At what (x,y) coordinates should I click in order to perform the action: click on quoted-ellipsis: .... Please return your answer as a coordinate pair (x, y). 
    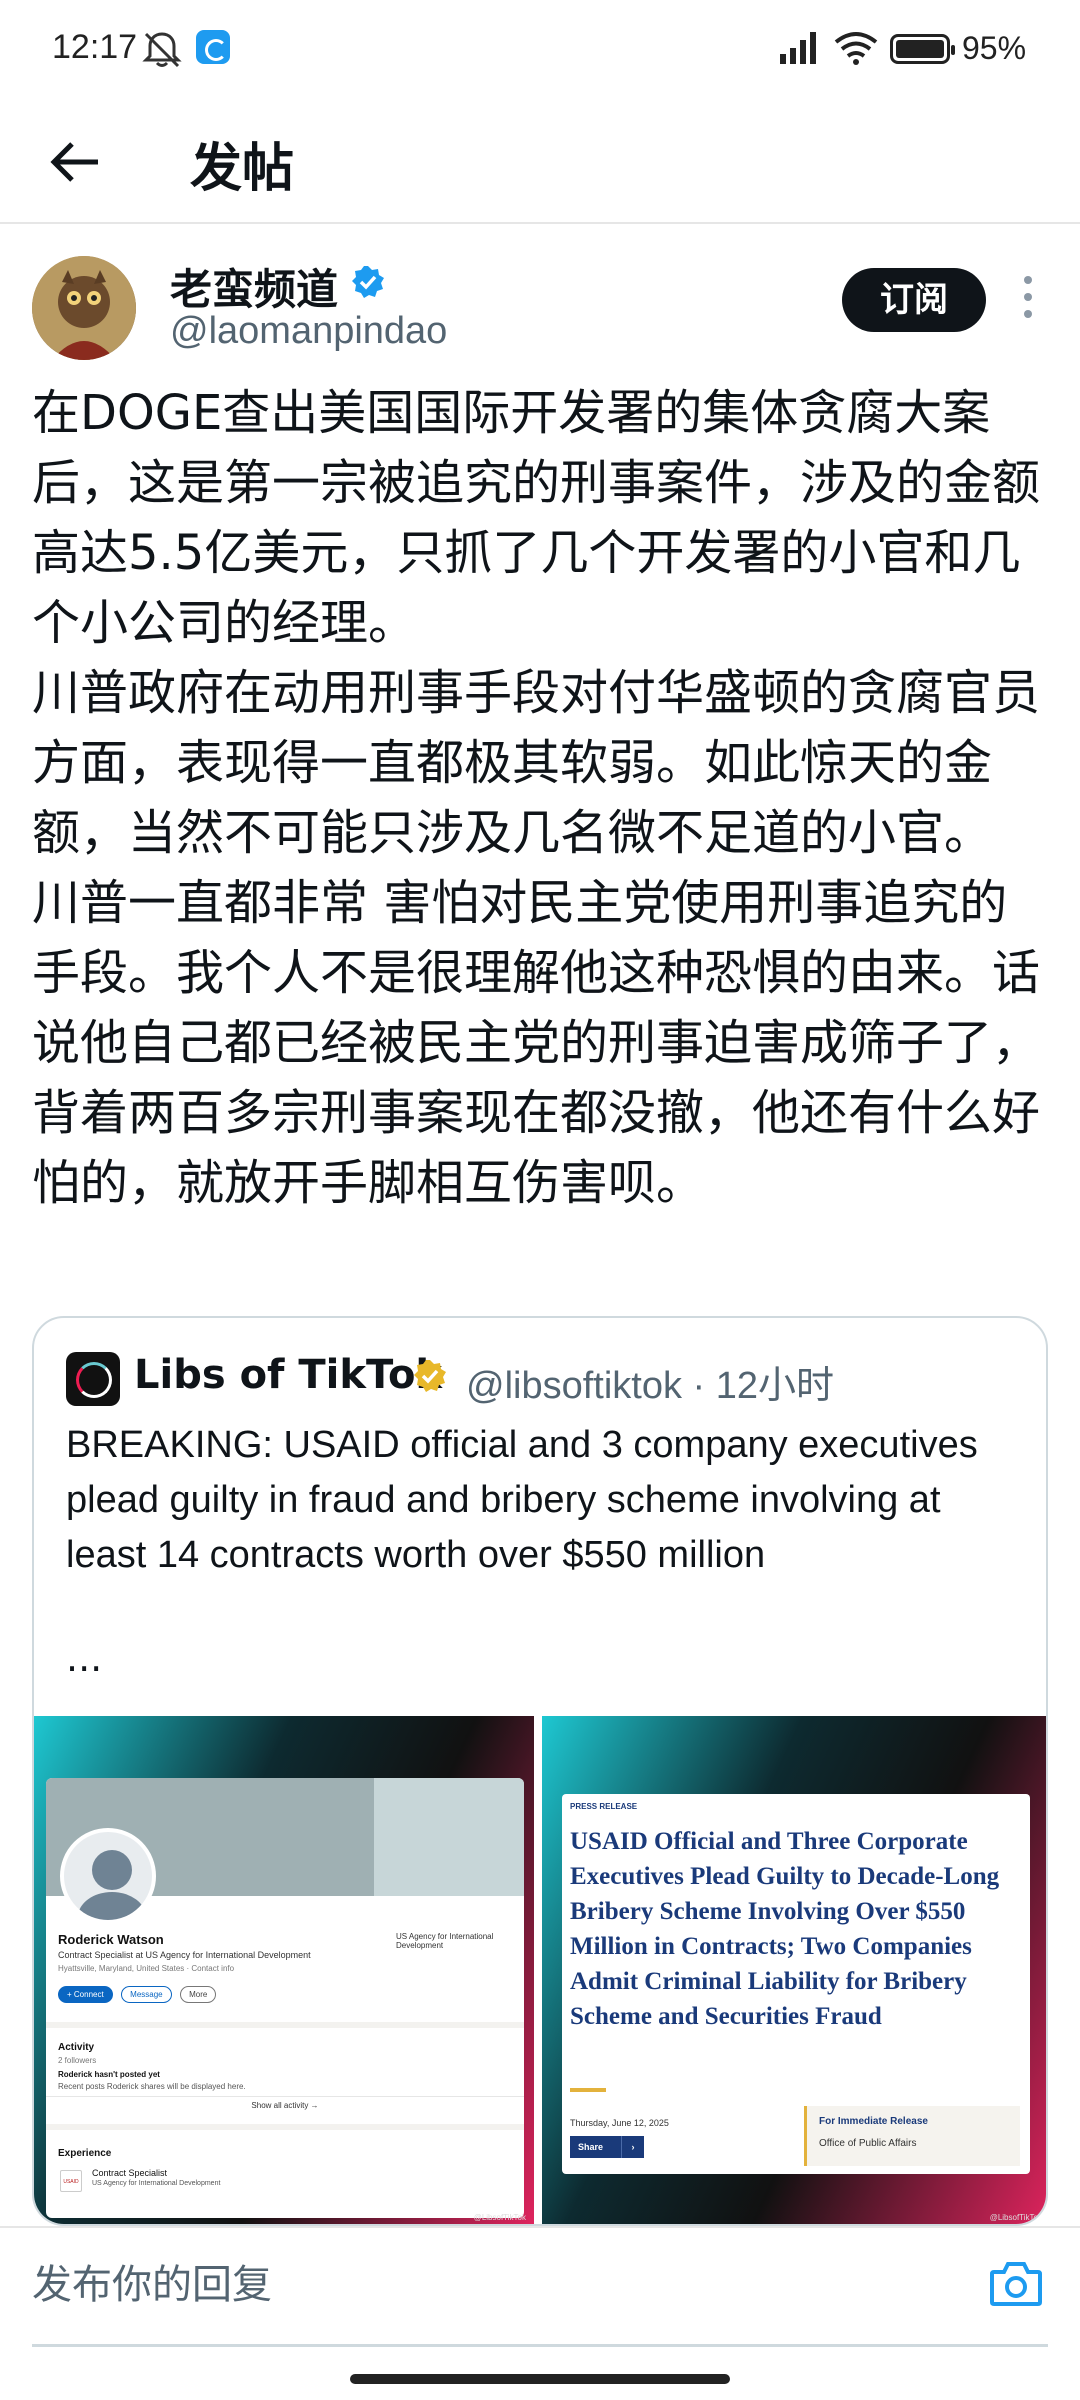
    Looking at the image, I should click on (84, 1658).